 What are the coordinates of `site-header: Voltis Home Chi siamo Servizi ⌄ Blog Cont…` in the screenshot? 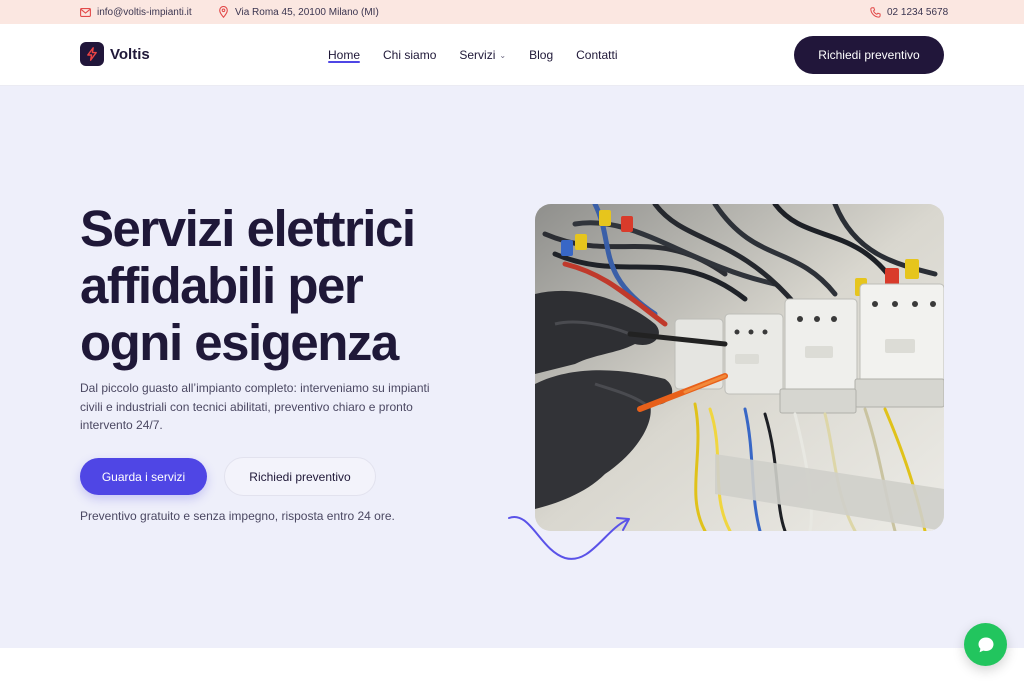 It's located at (512, 55).